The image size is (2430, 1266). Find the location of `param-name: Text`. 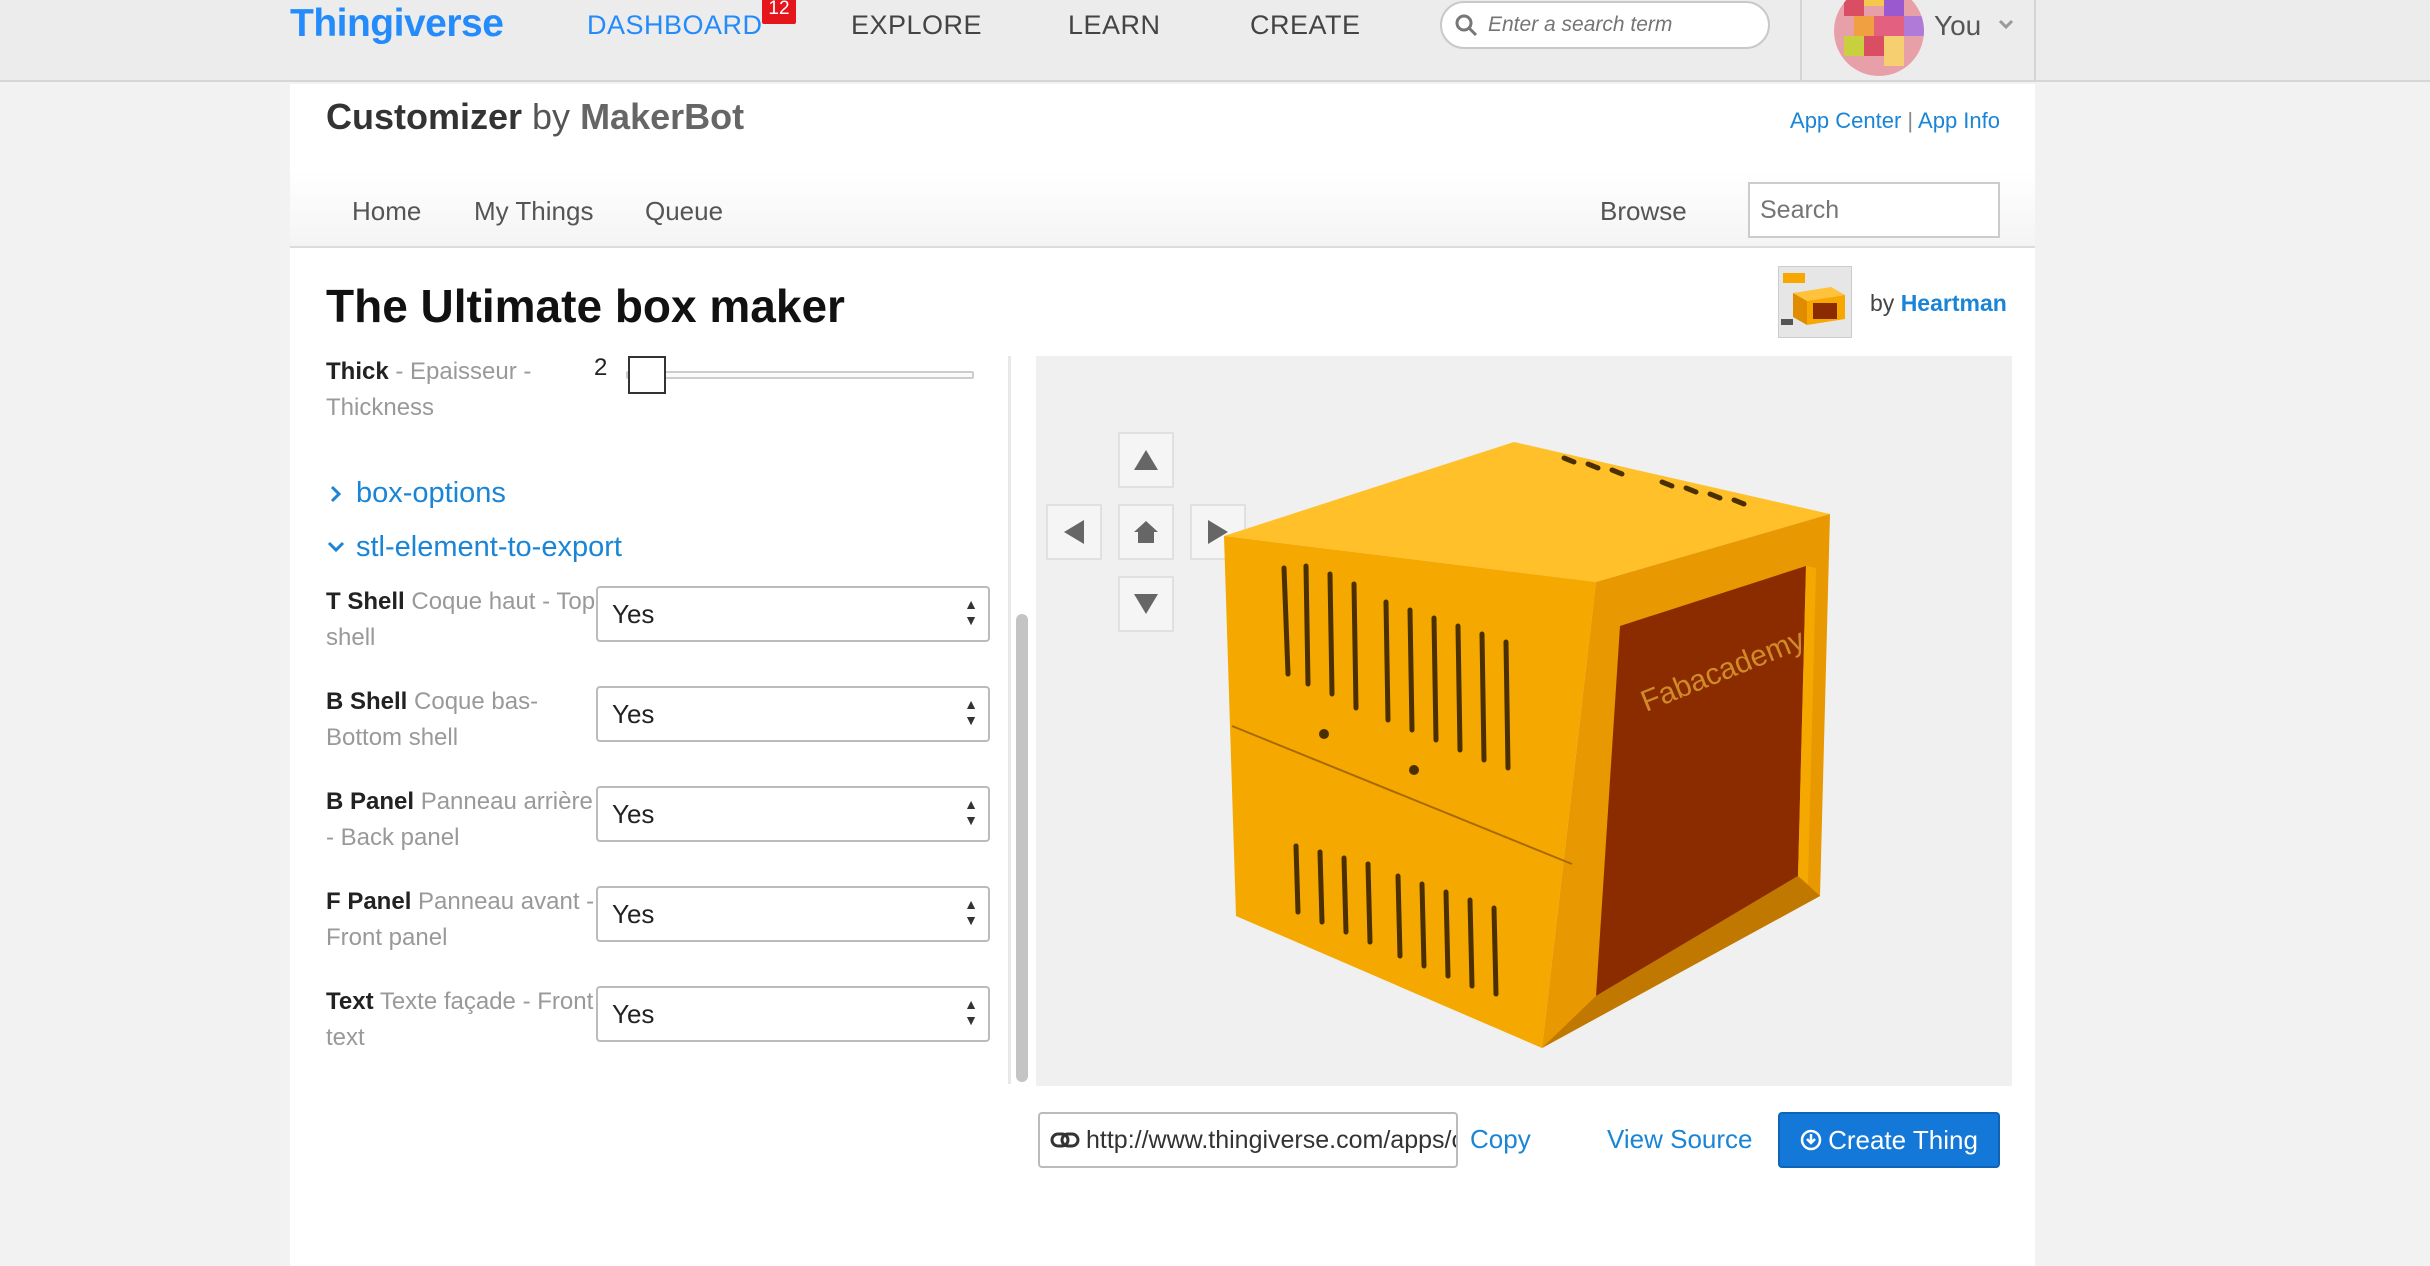

param-name: Text is located at coordinates (350, 1001).